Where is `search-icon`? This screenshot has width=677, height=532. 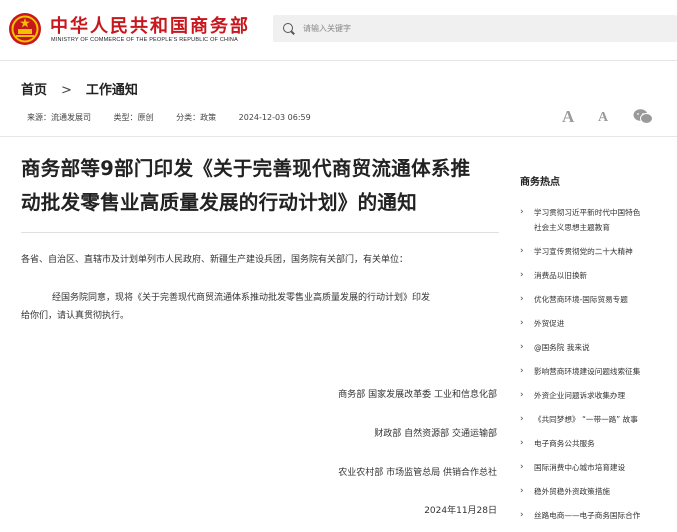 search-icon is located at coordinates (288, 28).